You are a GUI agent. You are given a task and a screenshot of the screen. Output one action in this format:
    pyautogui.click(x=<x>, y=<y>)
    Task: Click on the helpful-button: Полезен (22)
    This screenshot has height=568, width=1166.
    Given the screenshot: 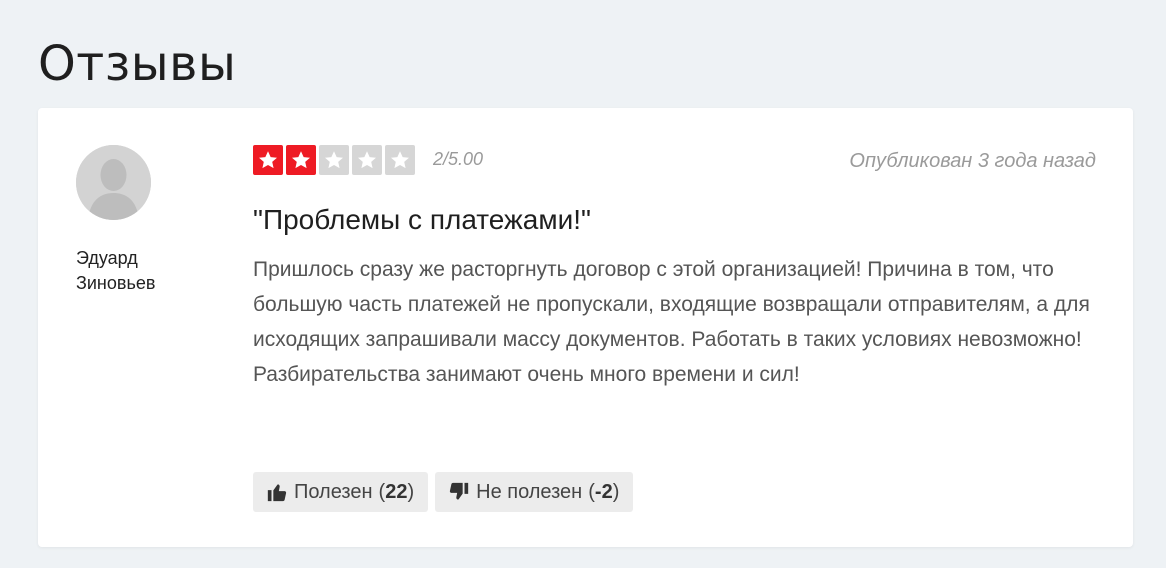 What is the action you would take?
    pyautogui.click(x=341, y=492)
    